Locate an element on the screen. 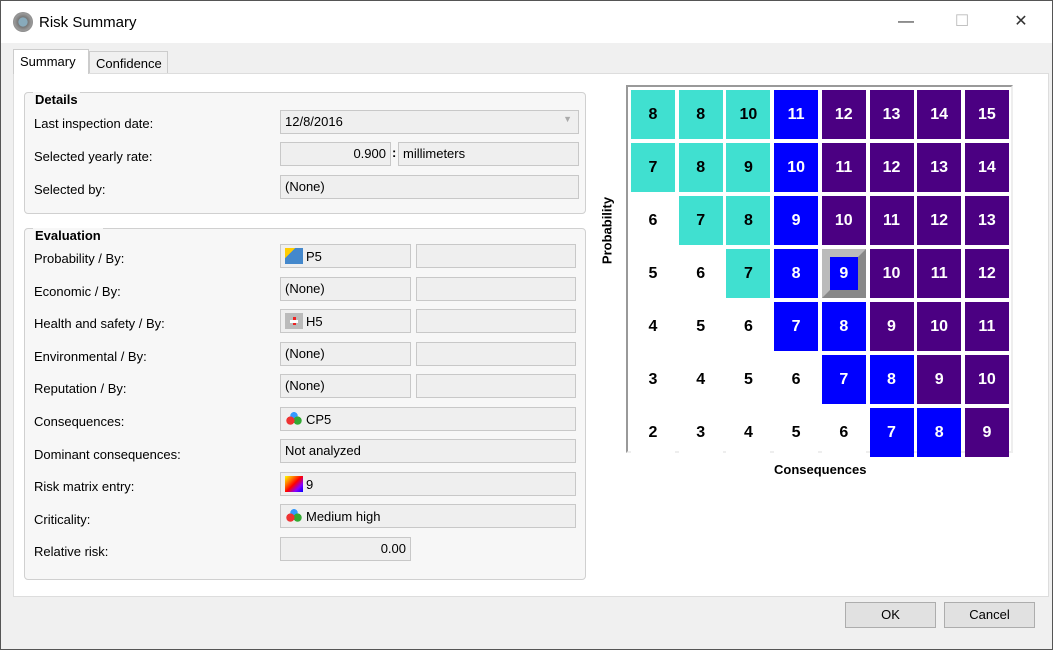  yearly-rate-unit: millimeters is located at coordinates (488, 154).